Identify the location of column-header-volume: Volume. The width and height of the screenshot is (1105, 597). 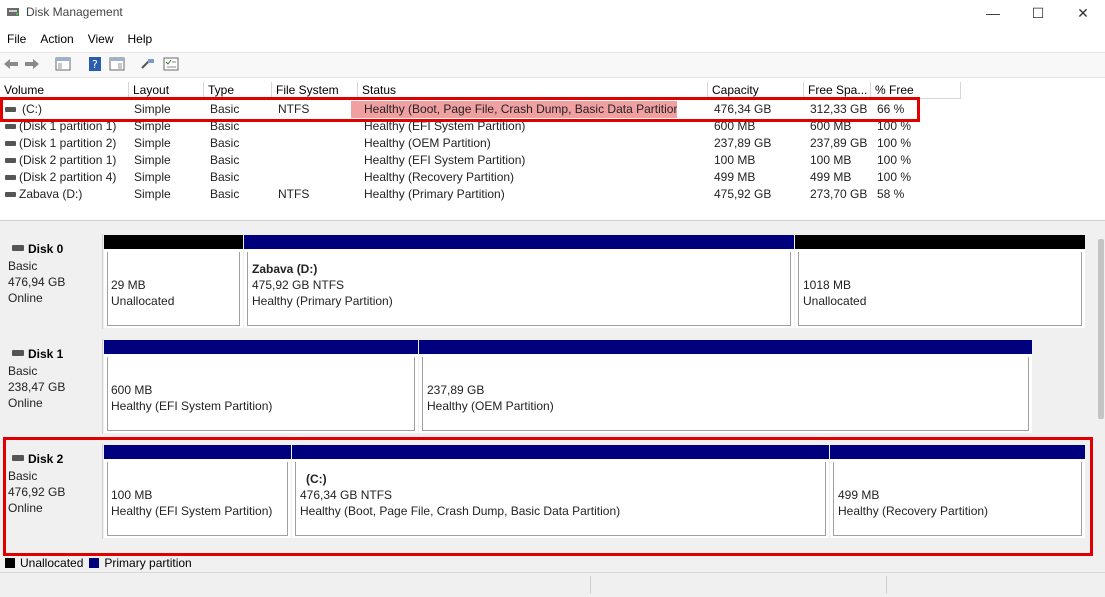
(64, 90).